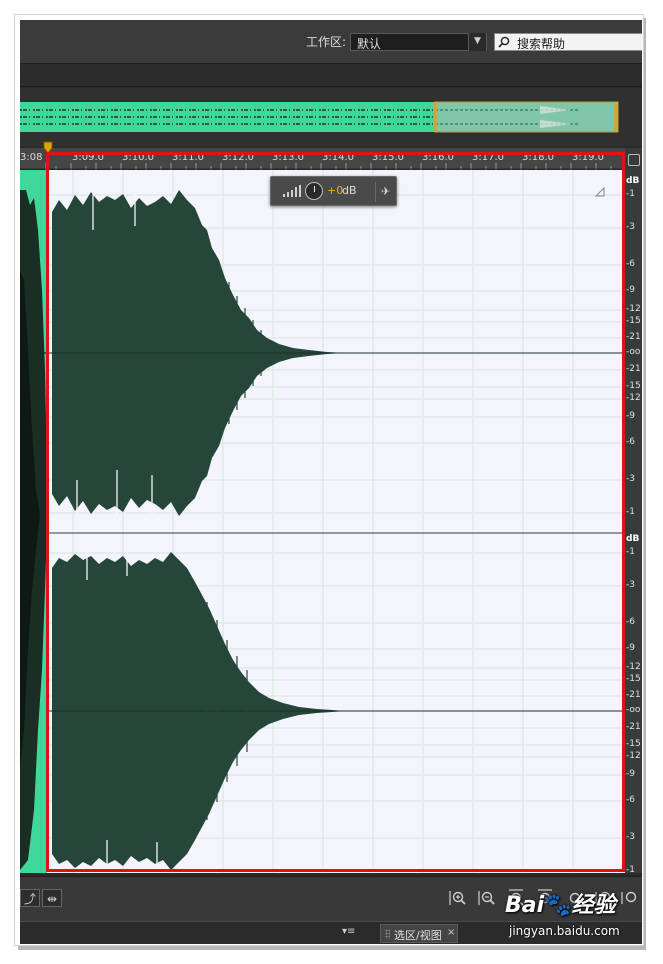 This screenshot has height=964, width=663. I want to click on grip-icon, so click(387, 934).